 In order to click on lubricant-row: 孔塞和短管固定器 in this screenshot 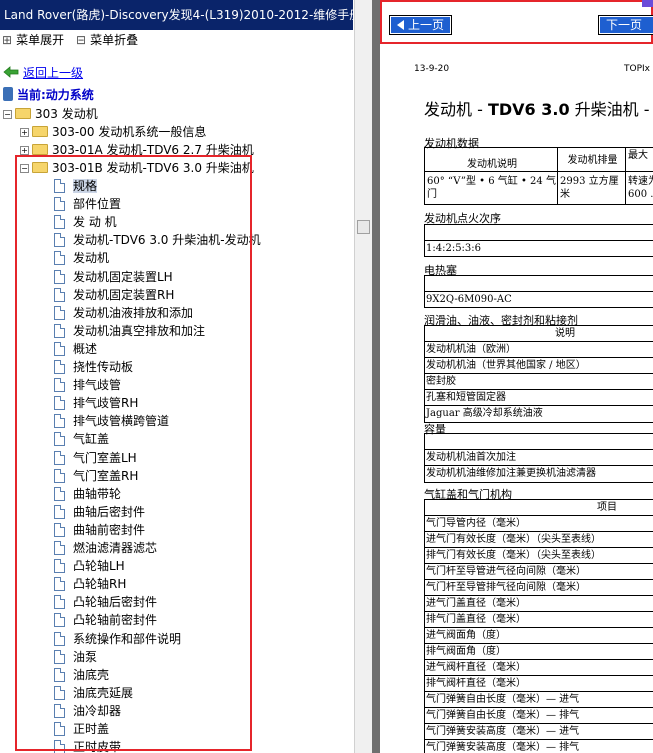, I will do `click(539, 398)`.